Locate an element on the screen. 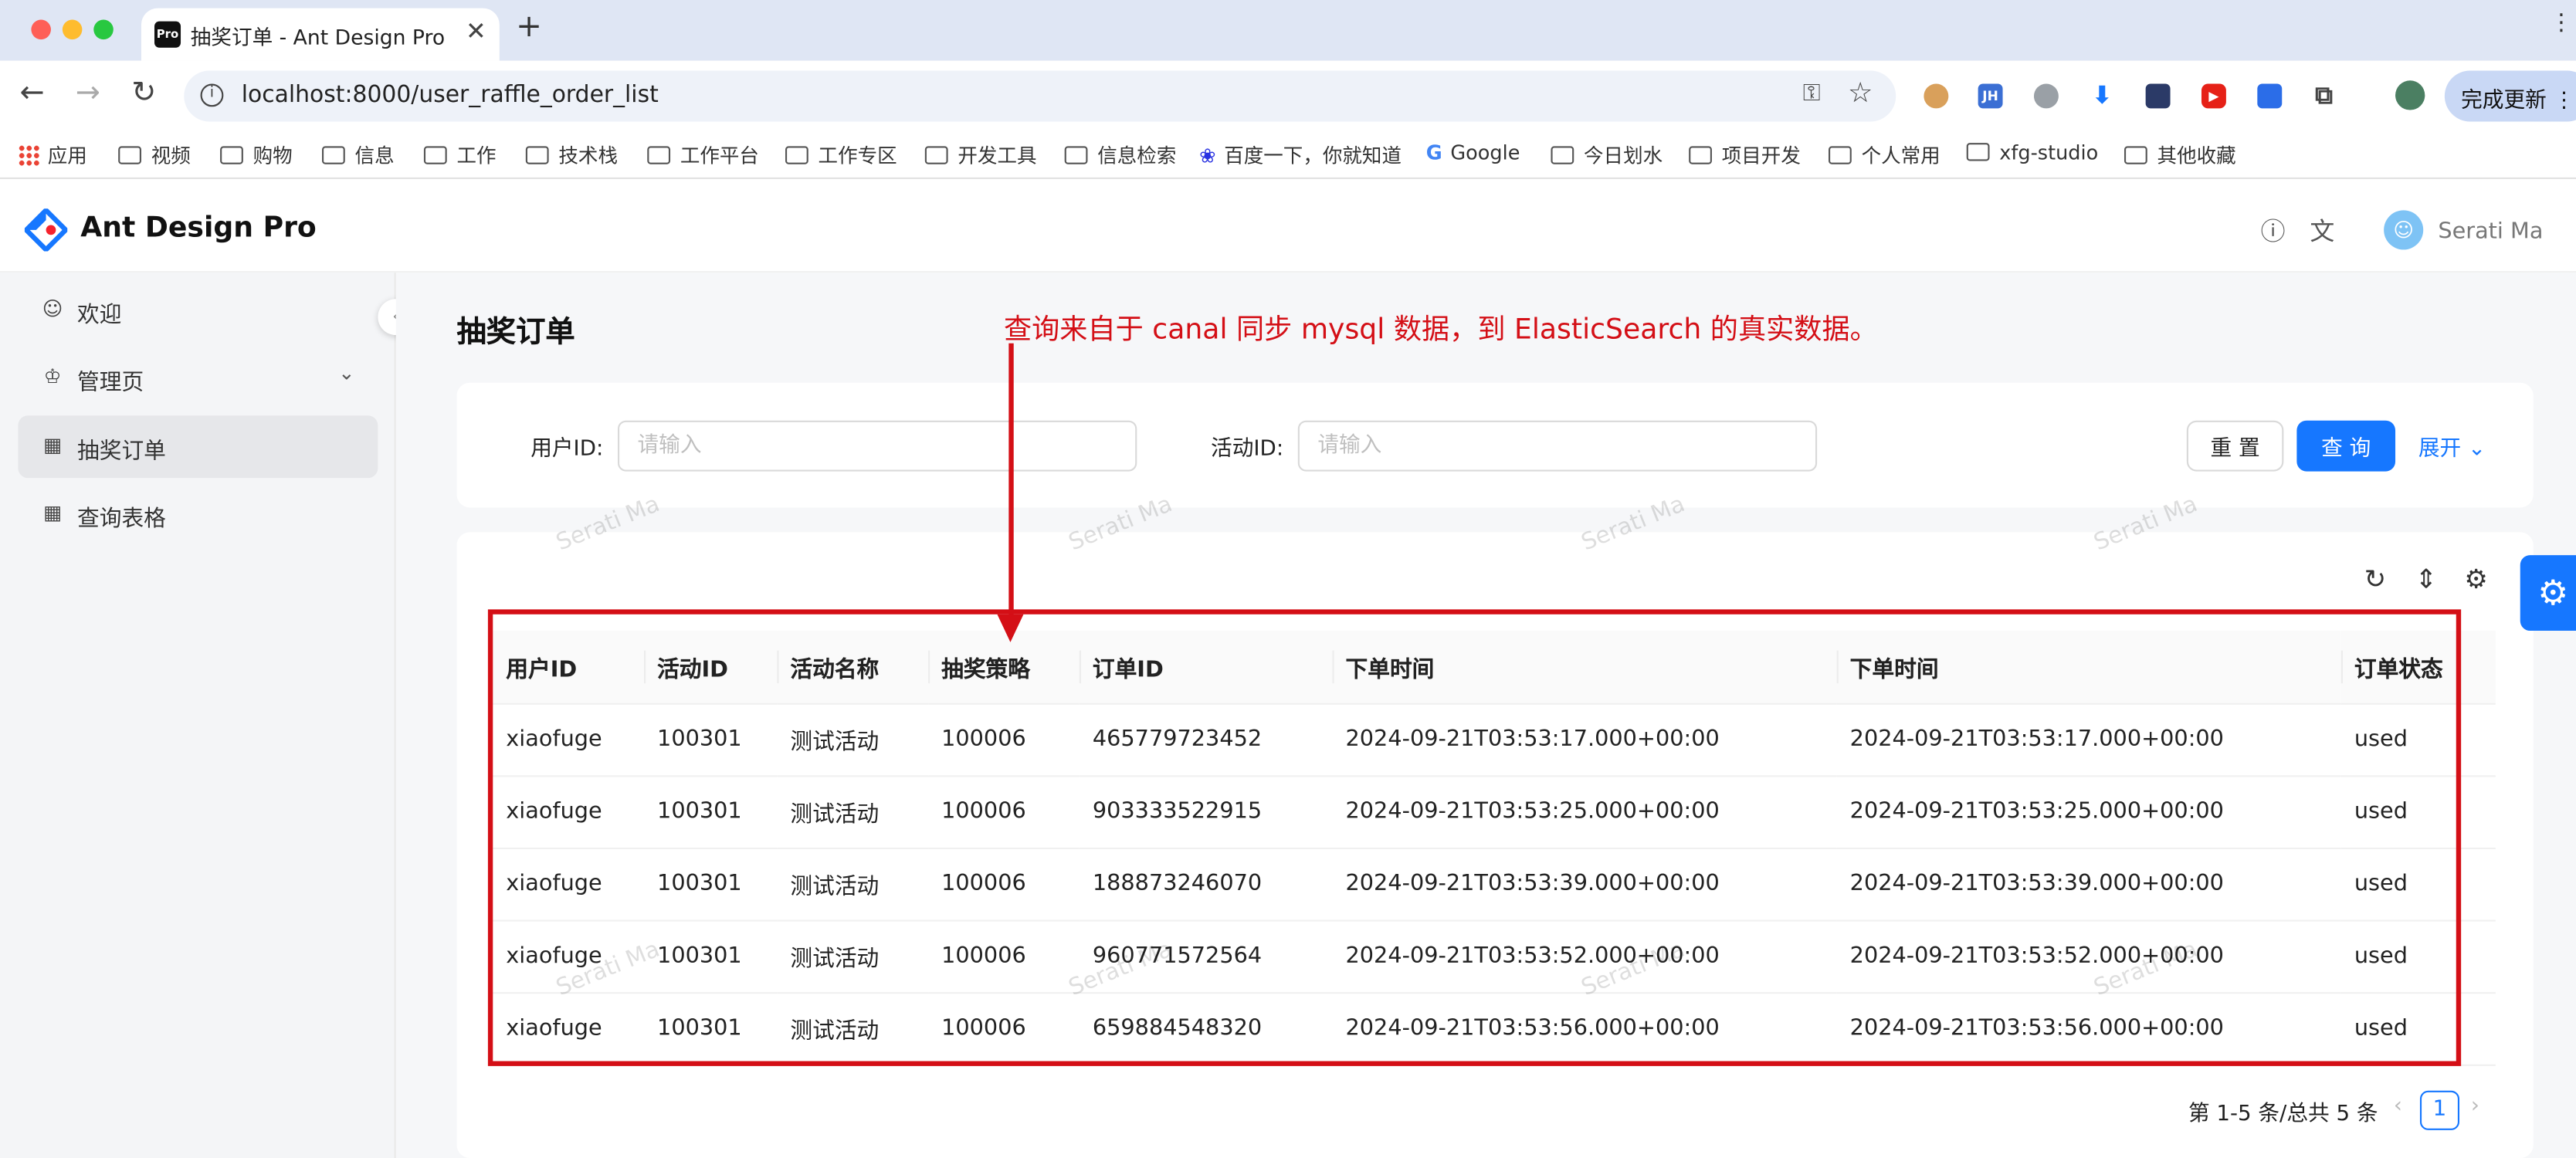  profile-avatar-icon is located at coordinates (2410, 95).